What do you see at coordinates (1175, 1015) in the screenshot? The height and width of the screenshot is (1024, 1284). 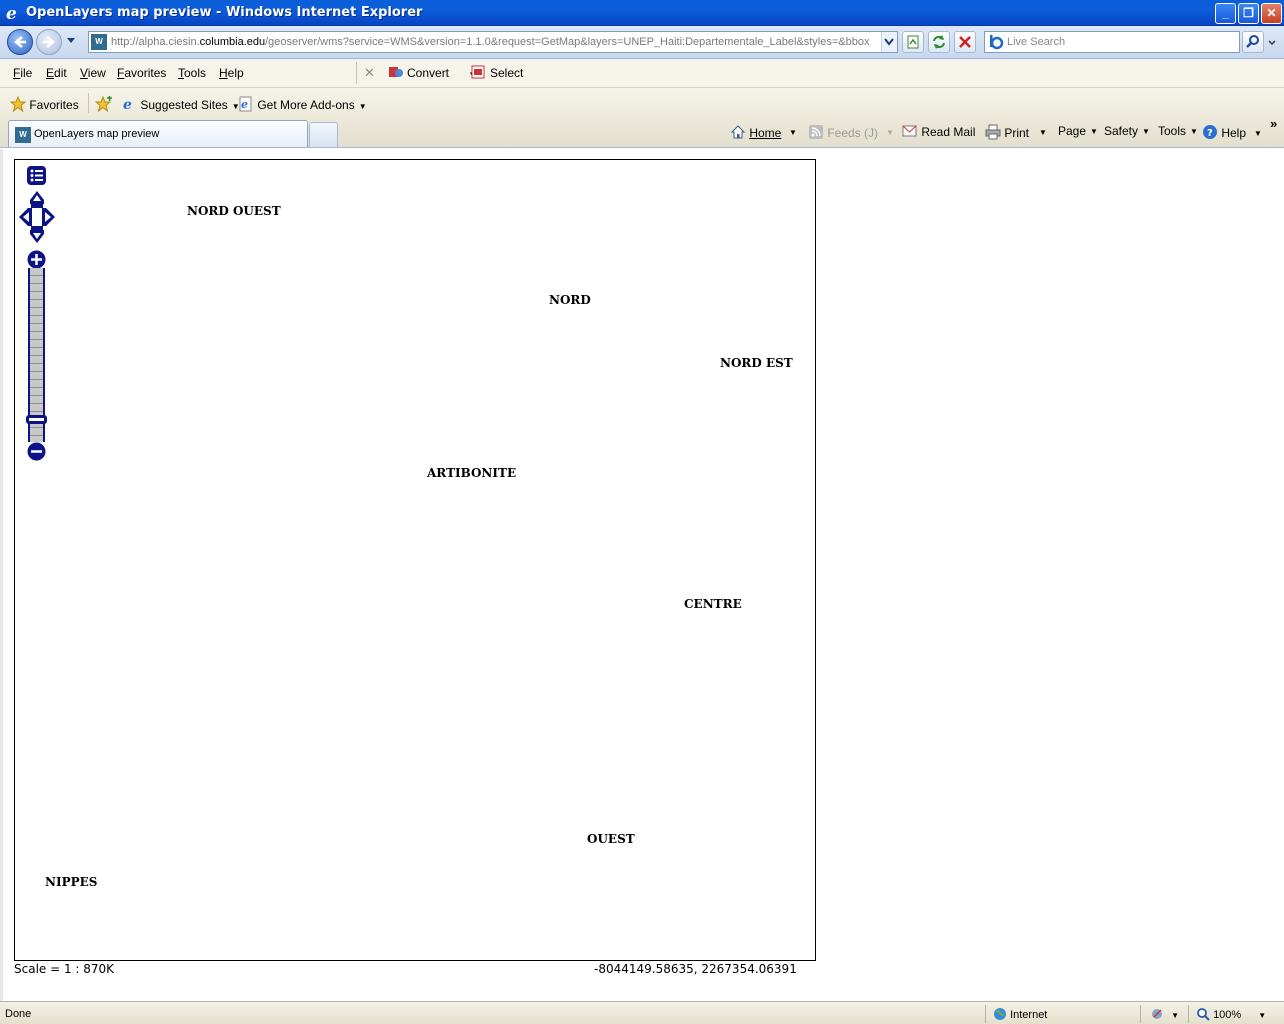 I see `status-options-dropdown-icon: ▼` at bounding box center [1175, 1015].